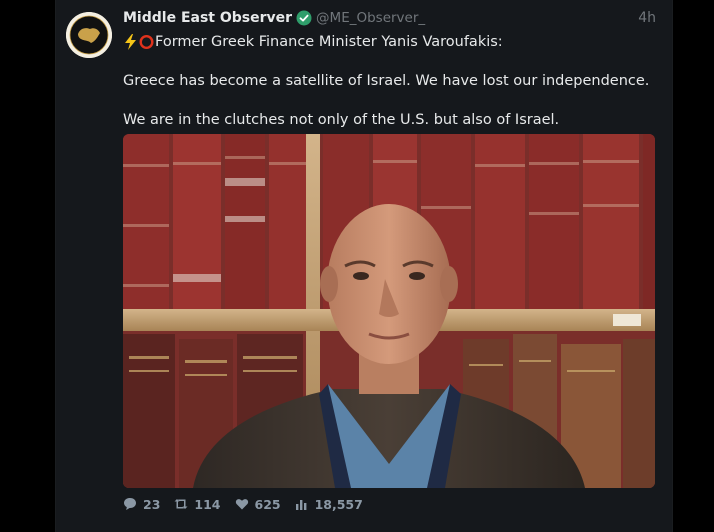 The width and height of the screenshot is (714, 532). What do you see at coordinates (146, 42) in the screenshot?
I see `red-circle-emoji-icon` at bounding box center [146, 42].